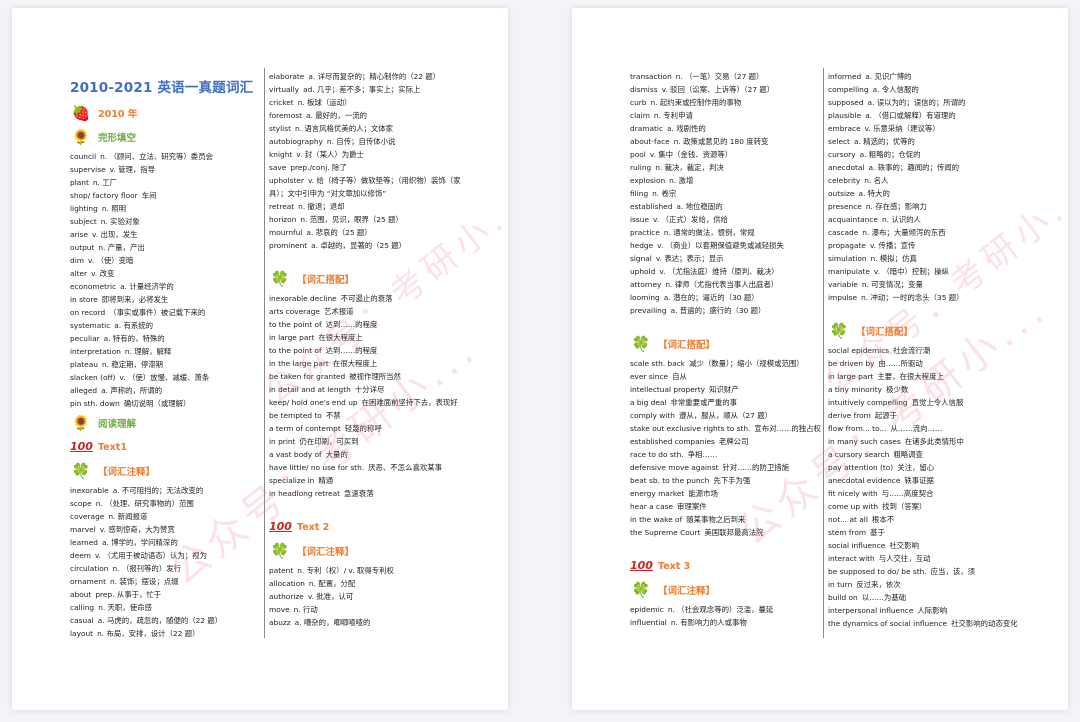 This screenshot has width=1080, height=722. What do you see at coordinates (88, 169) in the screenshot?
I see `vocab-term: supervise` at bounding box center [88, 169].